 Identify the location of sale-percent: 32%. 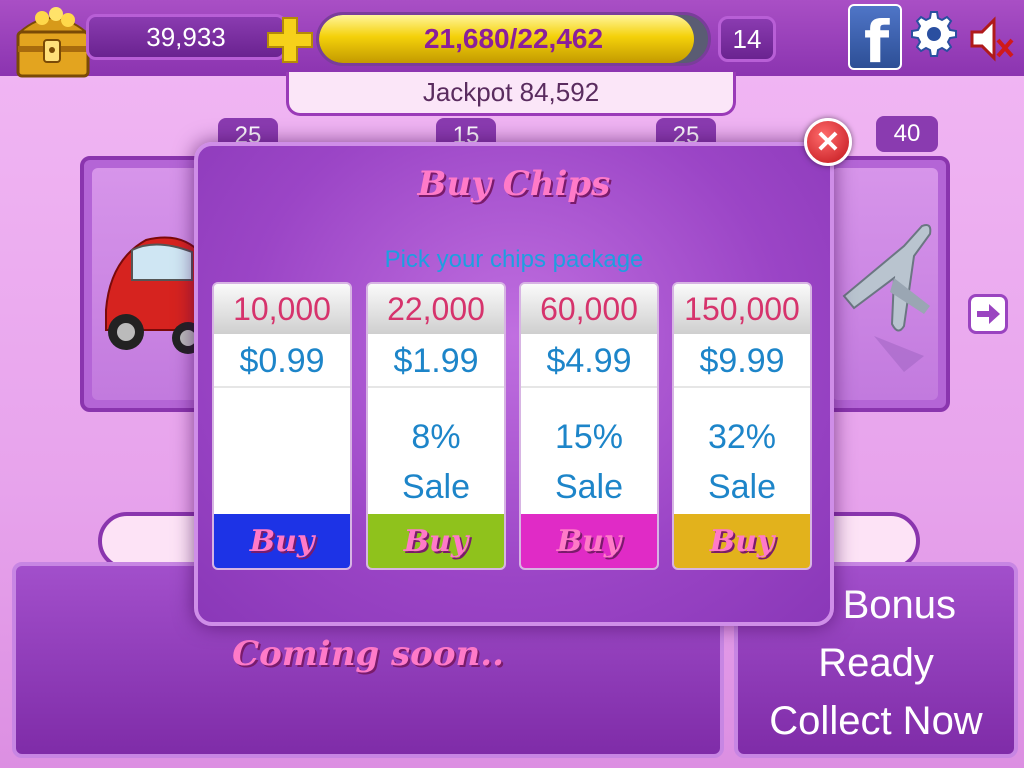
(742, 437).